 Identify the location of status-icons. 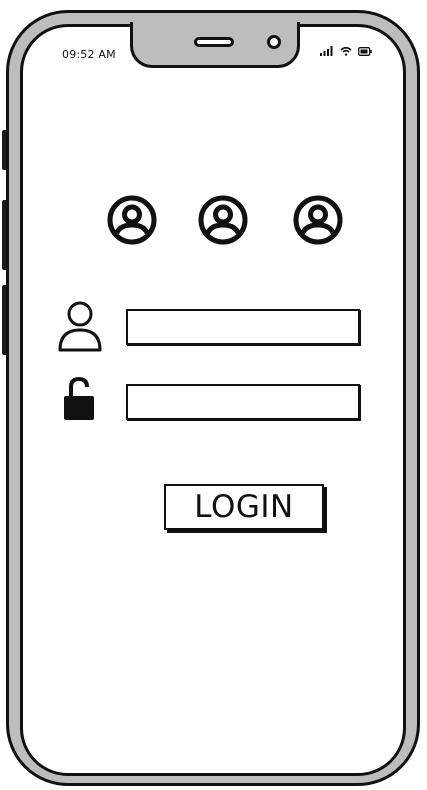
(346, 51).